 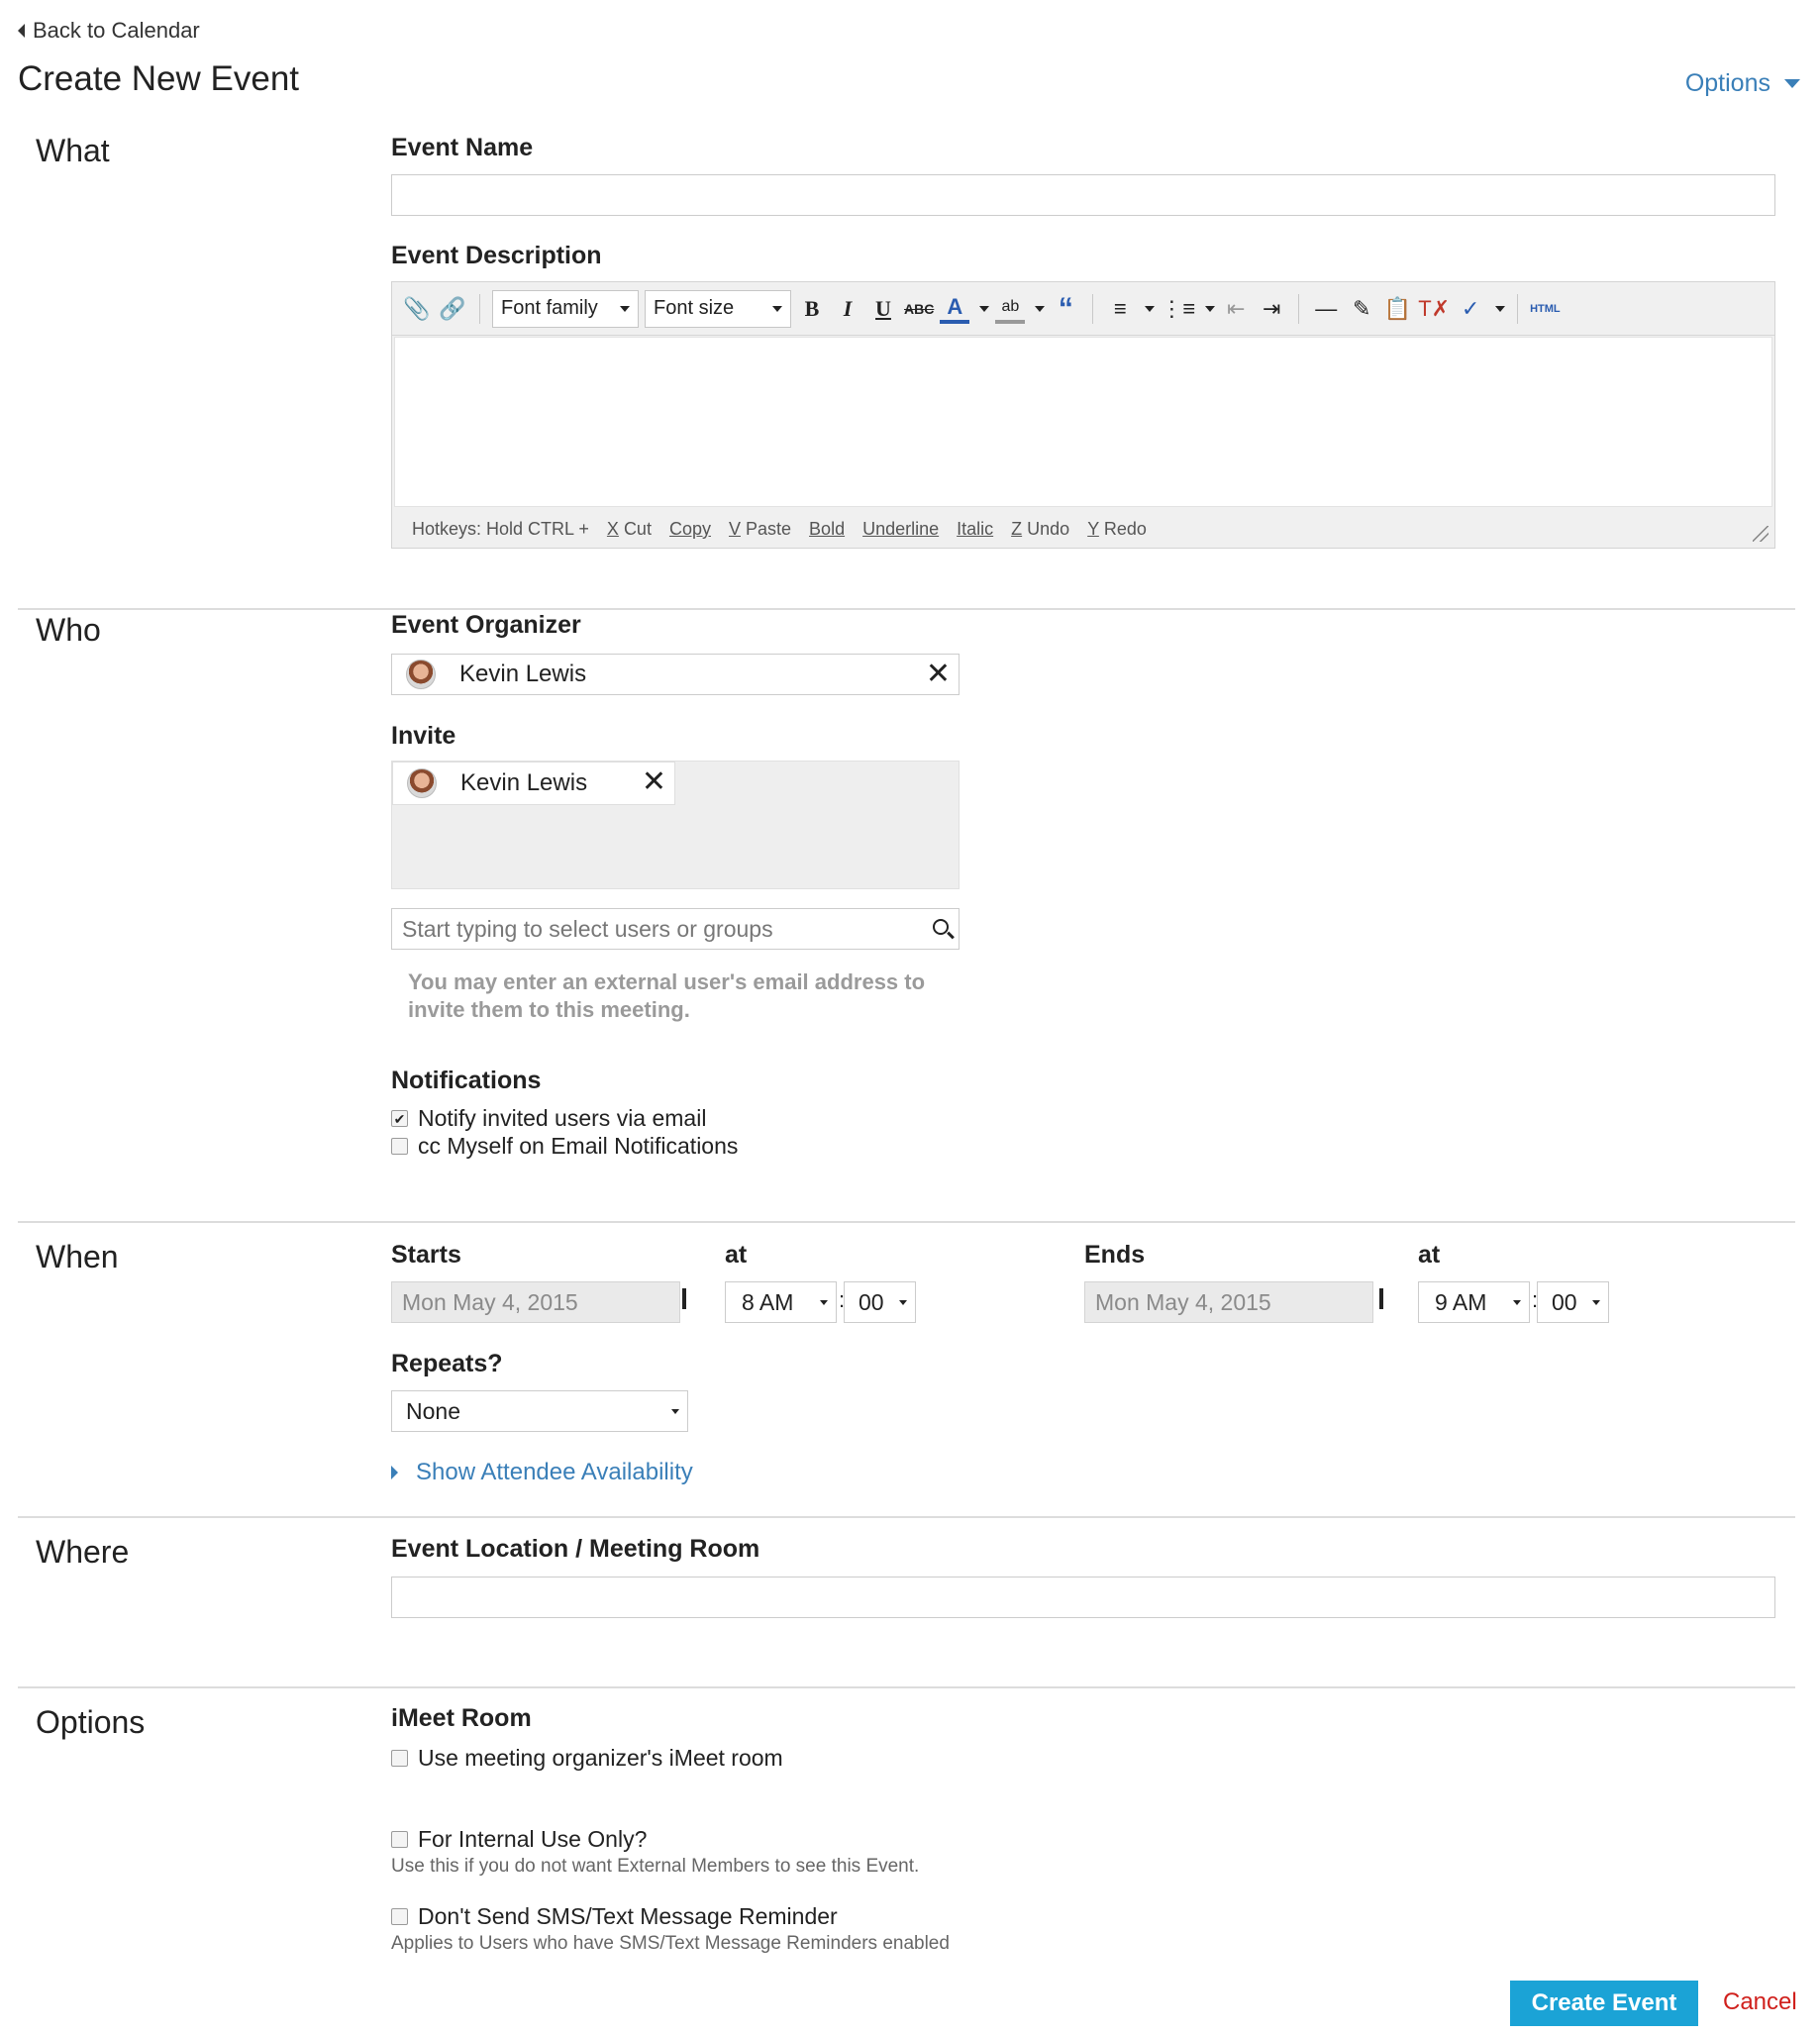 What do you see at coordinates (883, 309) in the screenshot?
I see `underline-button: U` at bounding box center [883, 309].